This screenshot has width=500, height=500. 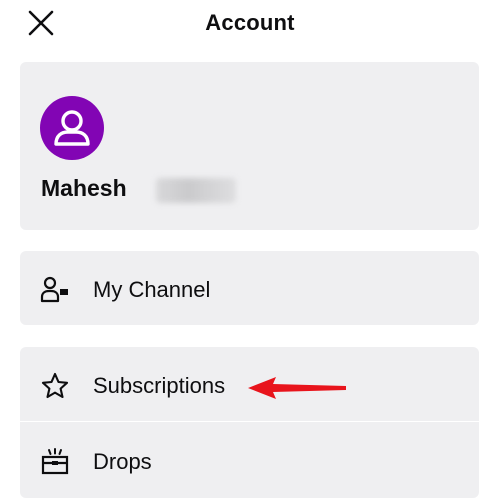 I want to click on avatar, so click(x=72, y=128).